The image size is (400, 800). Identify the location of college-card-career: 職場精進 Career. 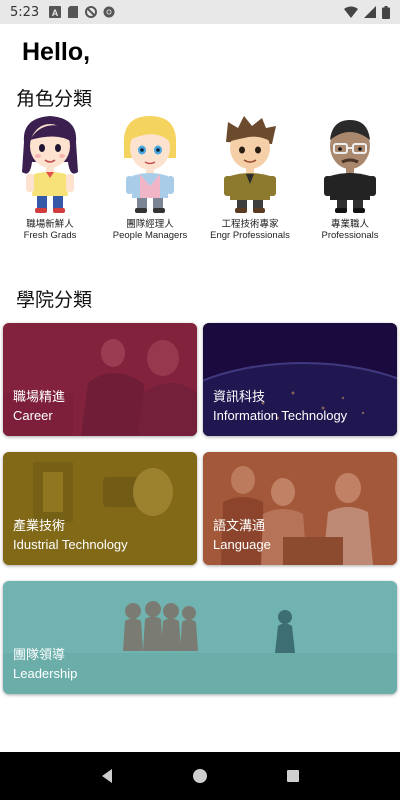
(100, 379).